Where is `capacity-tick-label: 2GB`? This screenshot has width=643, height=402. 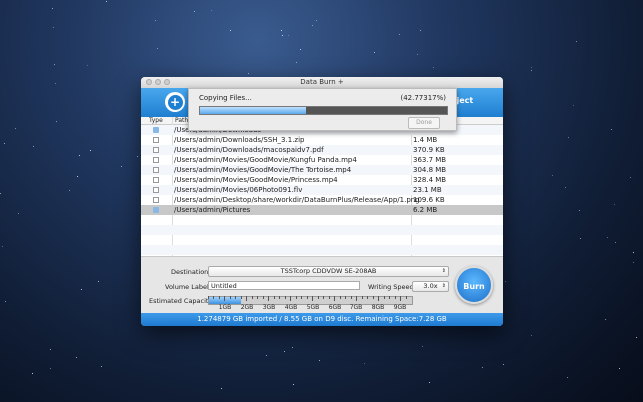
capacity-tick-label: 2GB is located at coordinates (247, 307).